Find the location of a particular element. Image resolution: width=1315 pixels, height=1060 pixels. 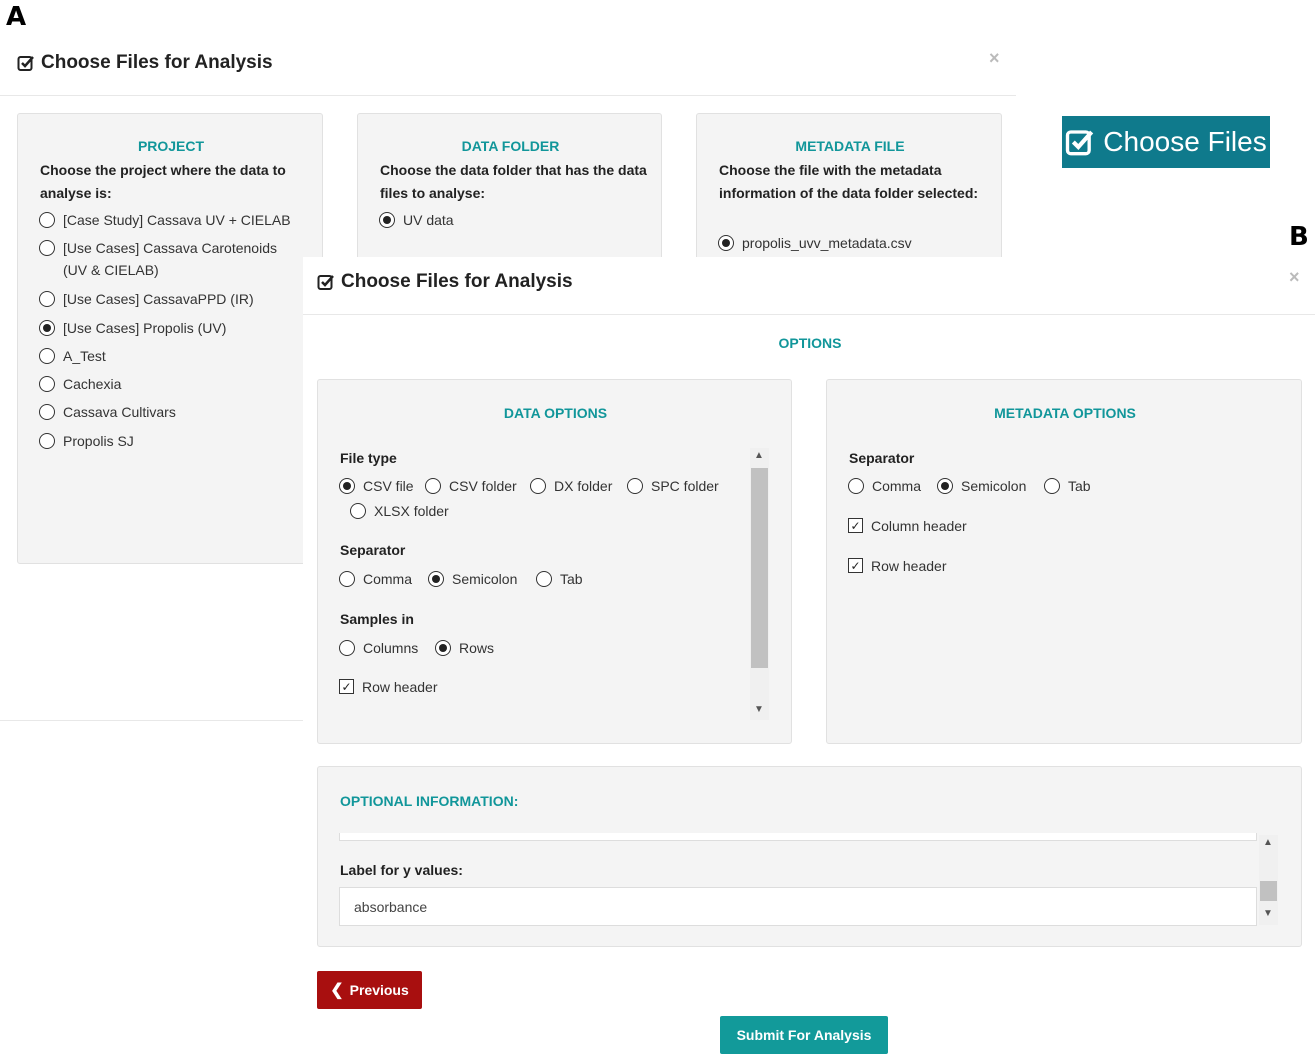

file-type-option: DX folder is located at coordinates (571, 486).